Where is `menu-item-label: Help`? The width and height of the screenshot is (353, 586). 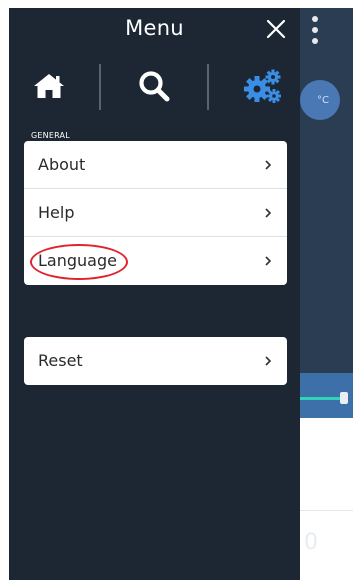 menu-item-label: Help is located at coordinates (56, 212).